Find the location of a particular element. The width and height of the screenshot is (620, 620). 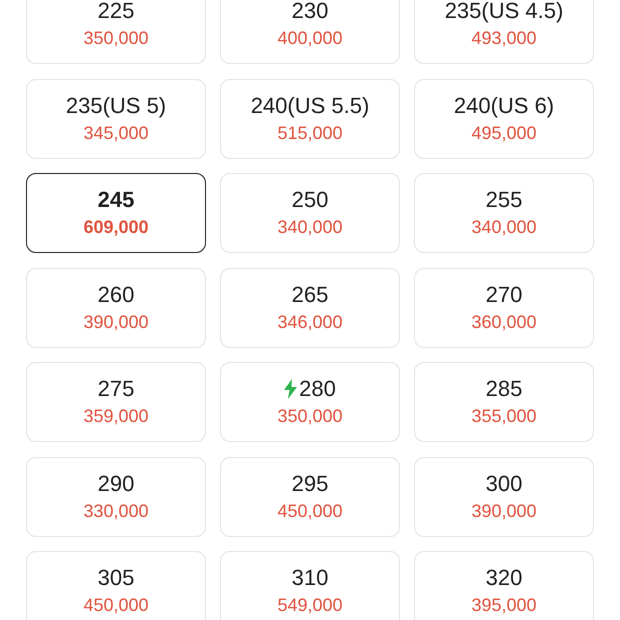

size-option: 285 355,000 is located at coordinates (504, 402).